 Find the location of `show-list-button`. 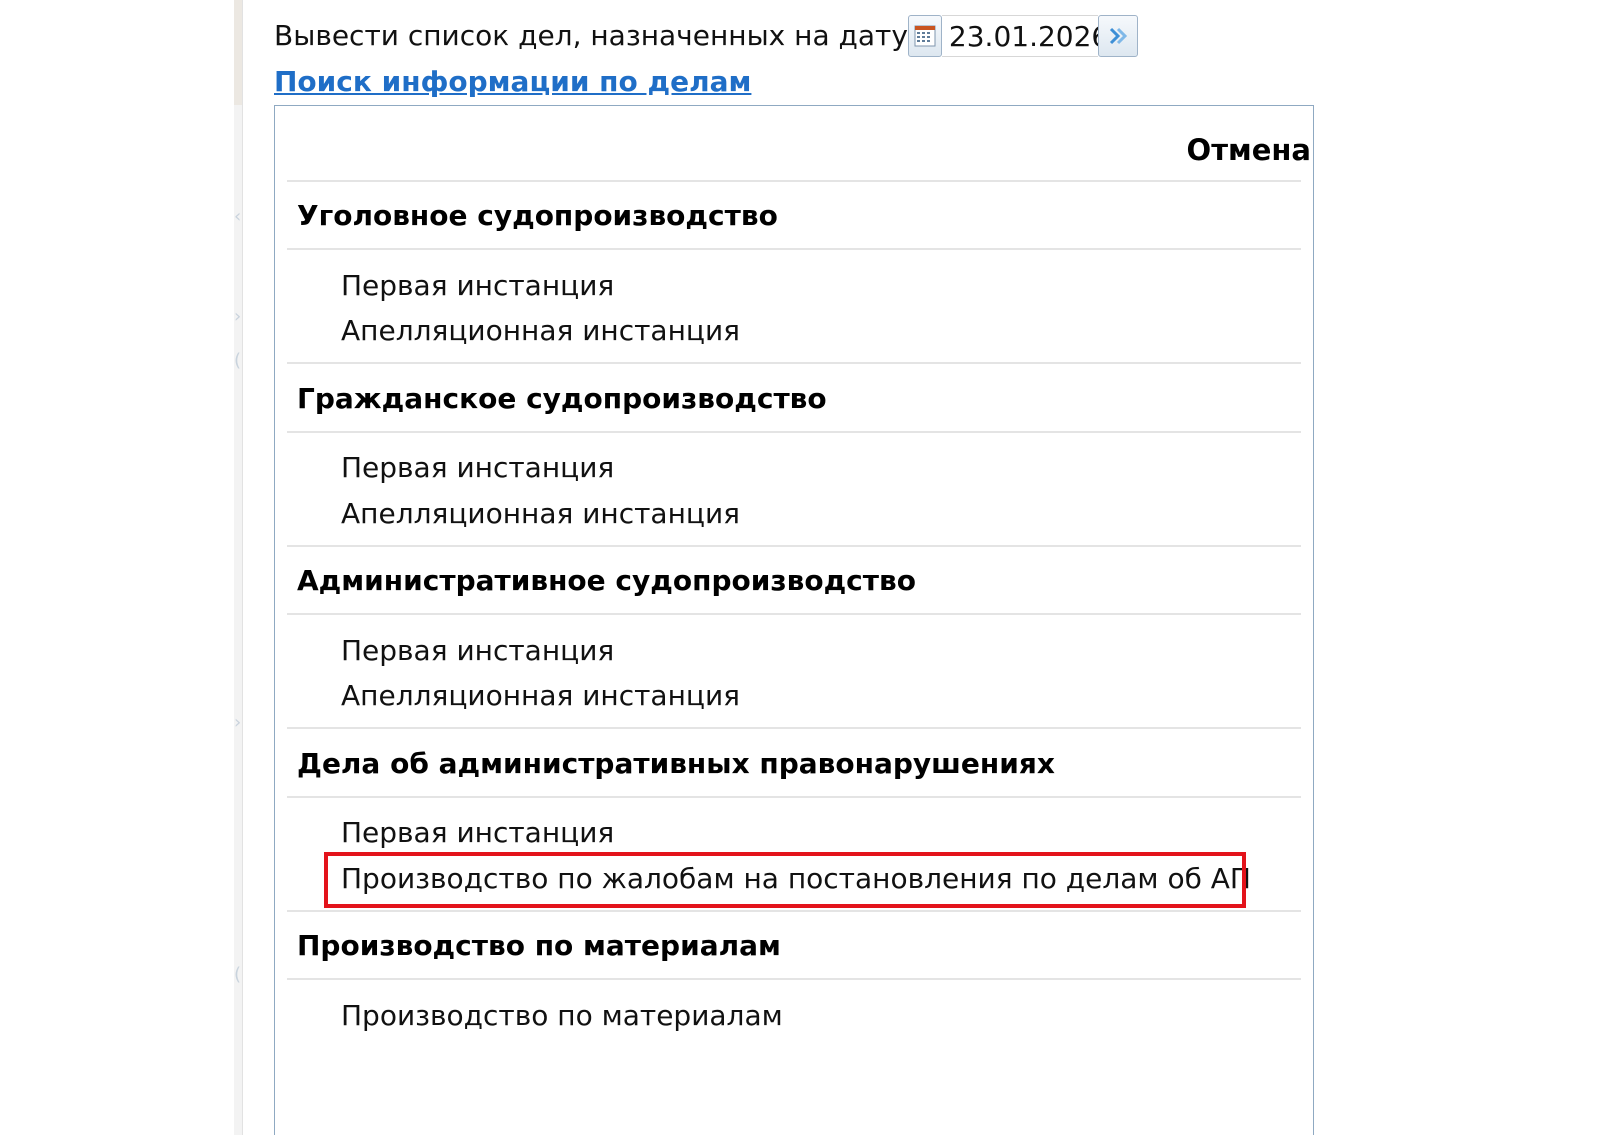

show-list-button is located at coordinates (1117, 36).